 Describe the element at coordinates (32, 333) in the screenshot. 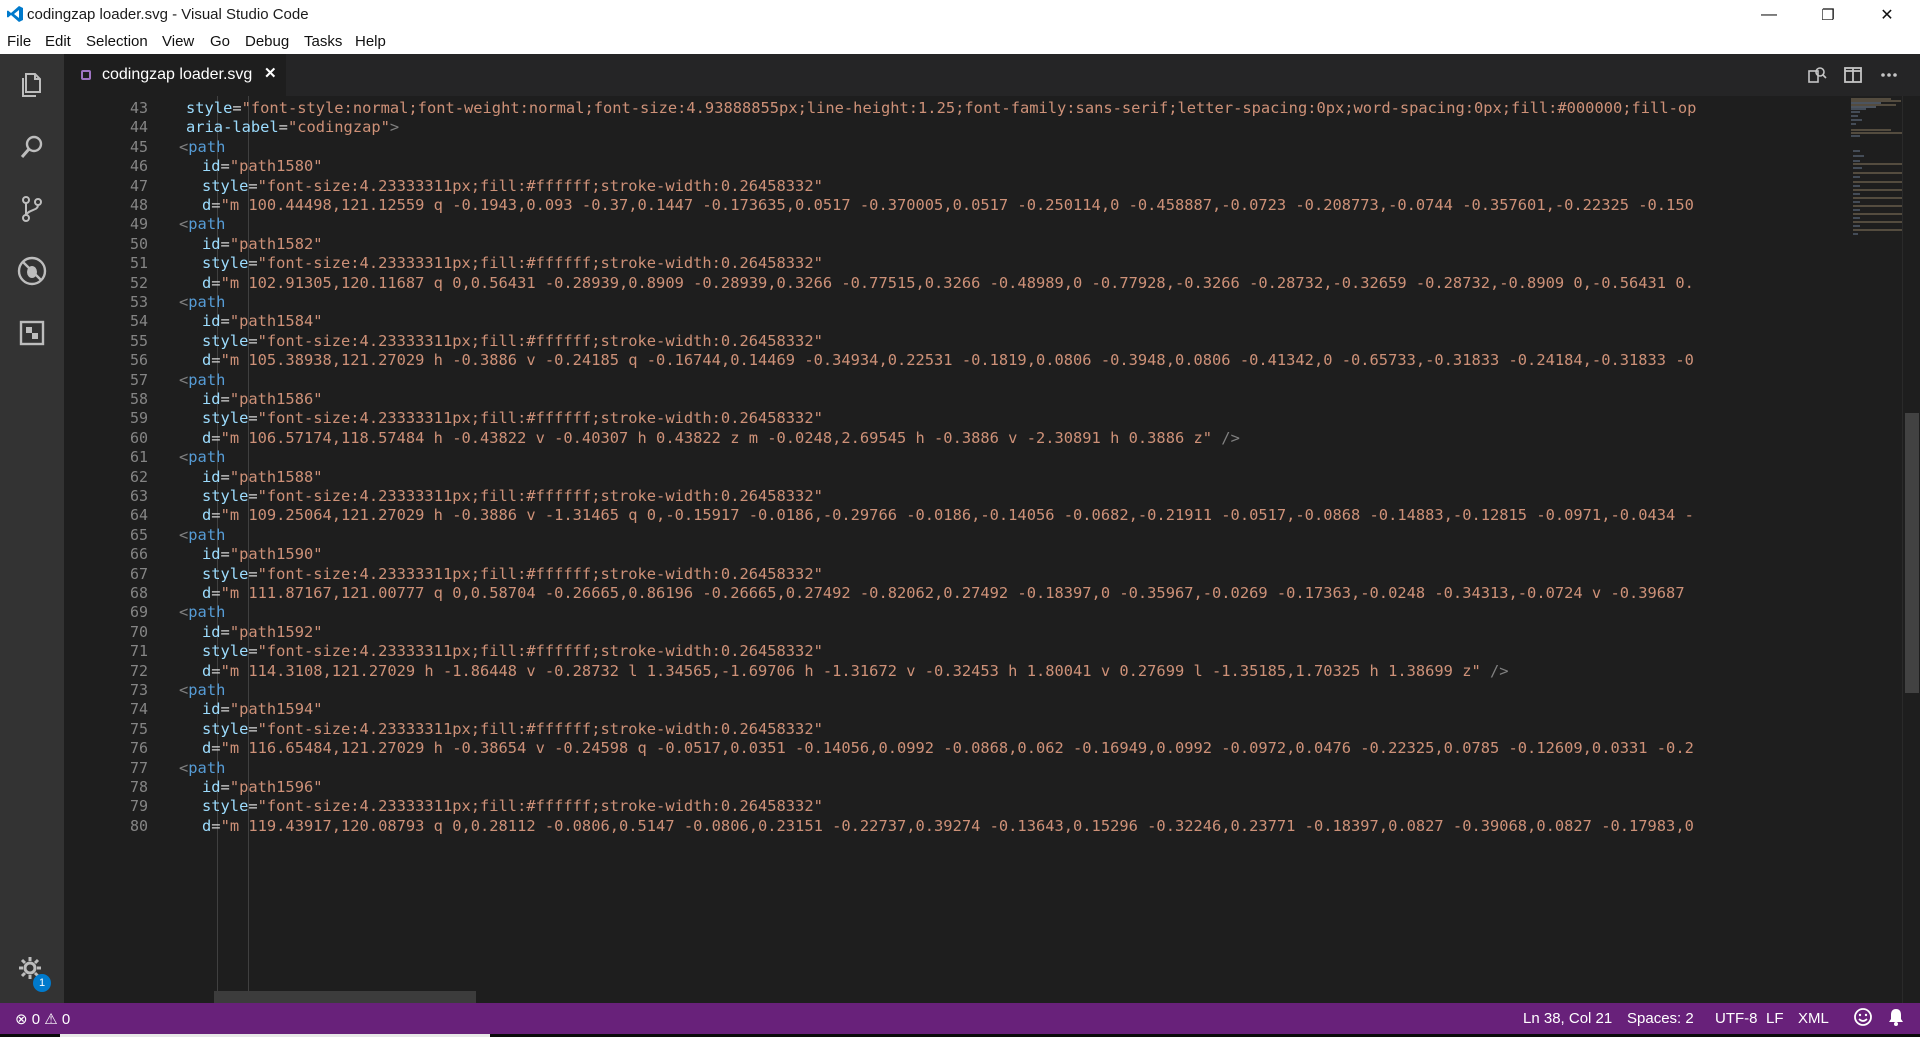

I see `extensions-icon` at that location.